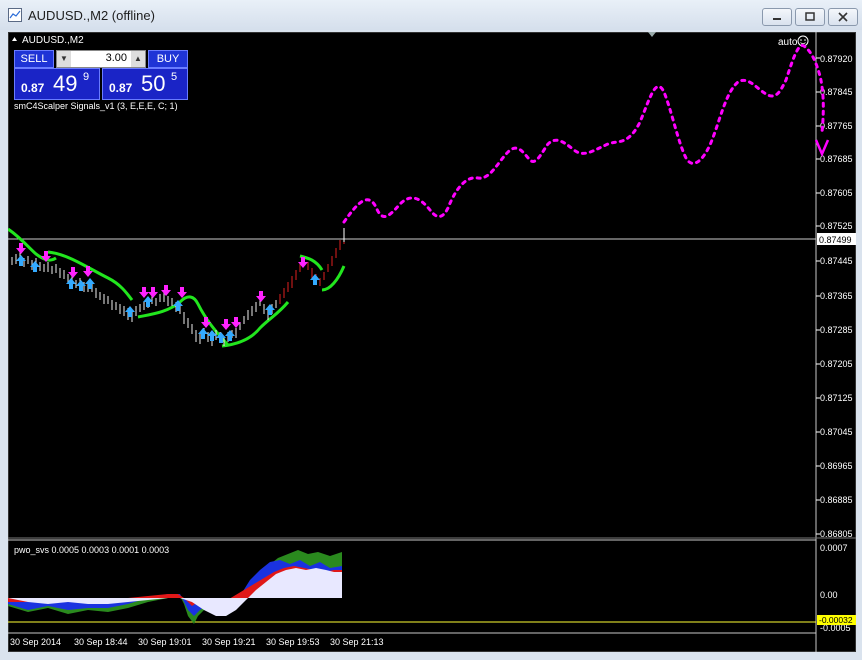 This screenshot has width=862, height=660. I want to click on ask-prefix: 0.87, so click(121, 88).